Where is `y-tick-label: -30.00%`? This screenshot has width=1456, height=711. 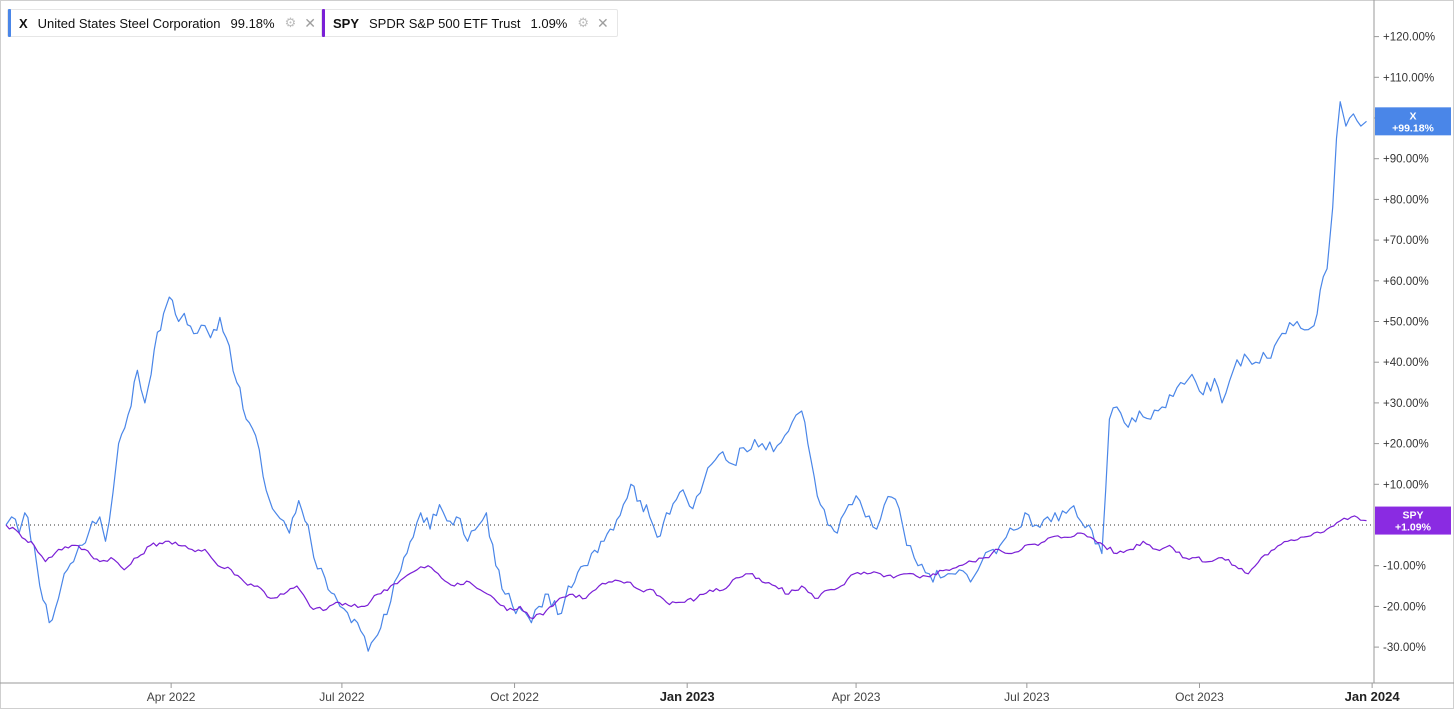 y-tick-label: -30.00% is located at coordinates (1404, 648).